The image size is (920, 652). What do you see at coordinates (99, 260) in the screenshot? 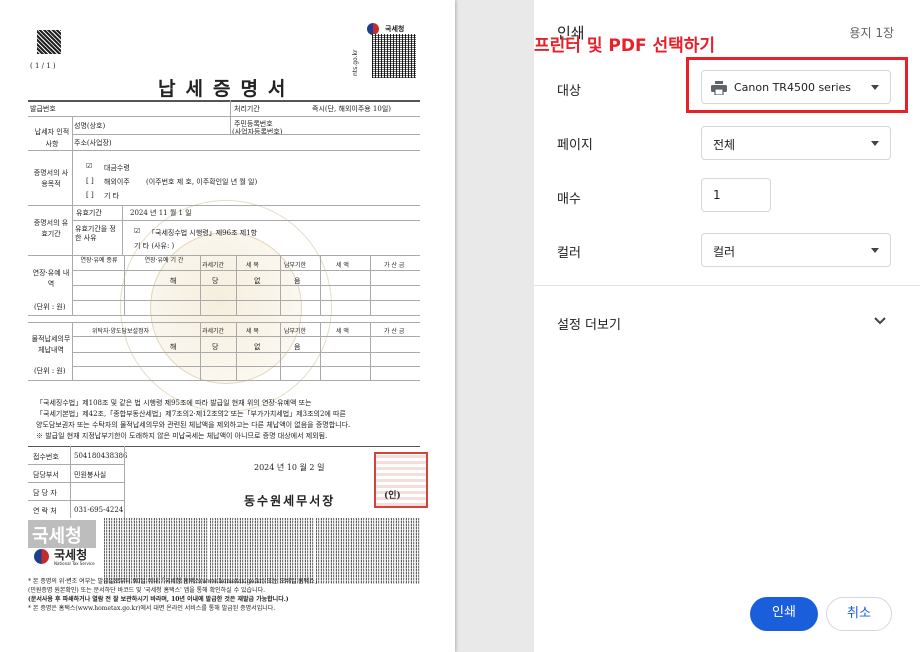
I see `ext-col-type: 연장·유예 종류` at bounding box center [99, 260].